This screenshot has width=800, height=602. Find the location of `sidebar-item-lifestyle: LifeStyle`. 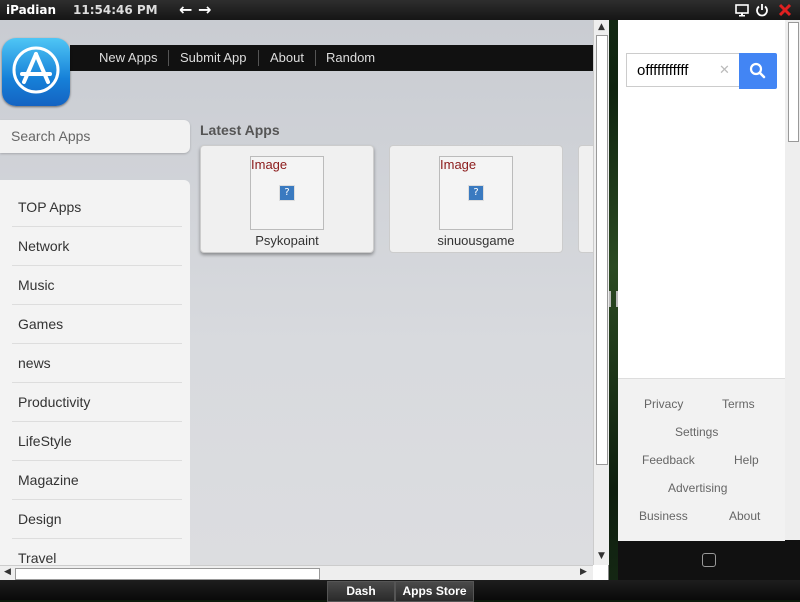

sidebar-item-lifestyle: LifeStyle is located at coordinates (97, 441).